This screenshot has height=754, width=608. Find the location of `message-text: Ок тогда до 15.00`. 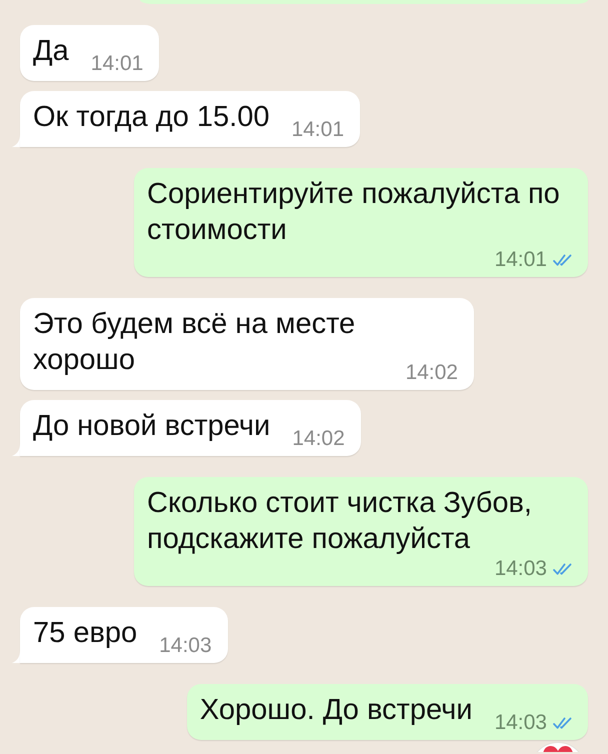

message-text: Ок тогда до 15.00 is located at coordinates (151, 117).